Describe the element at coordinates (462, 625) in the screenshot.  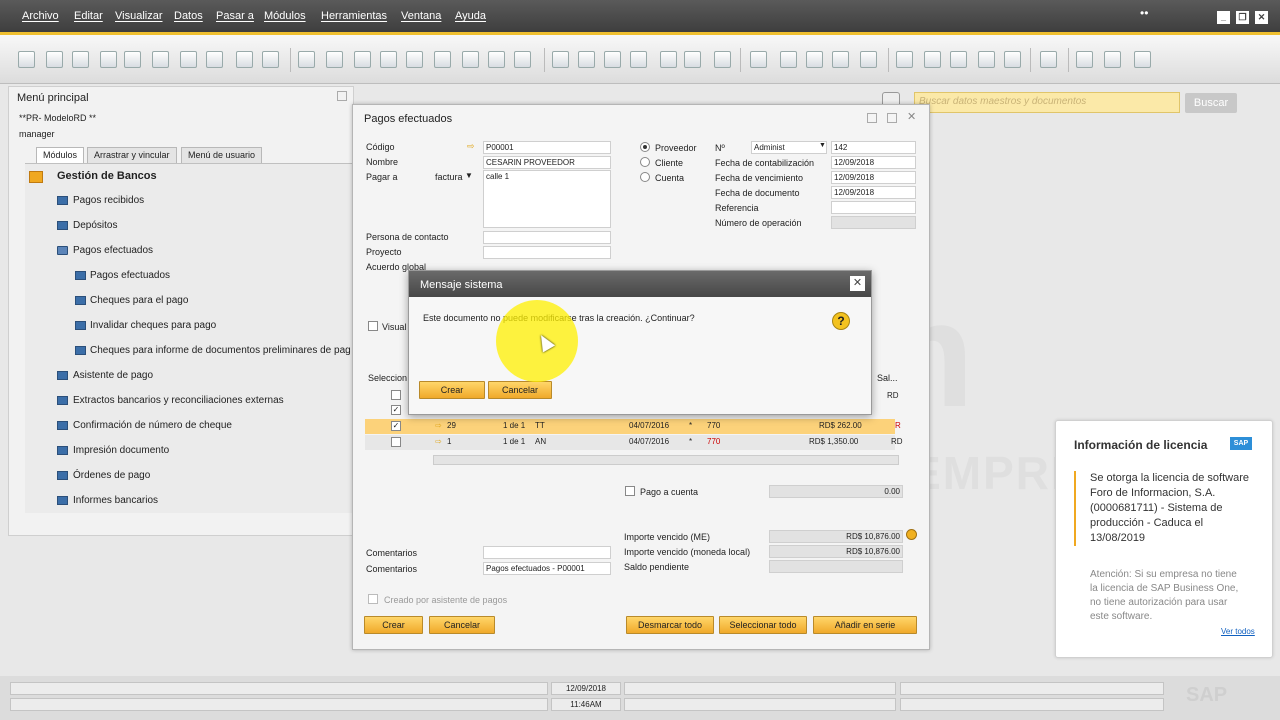
I see `cancelar-button: Cancelar` at that location.